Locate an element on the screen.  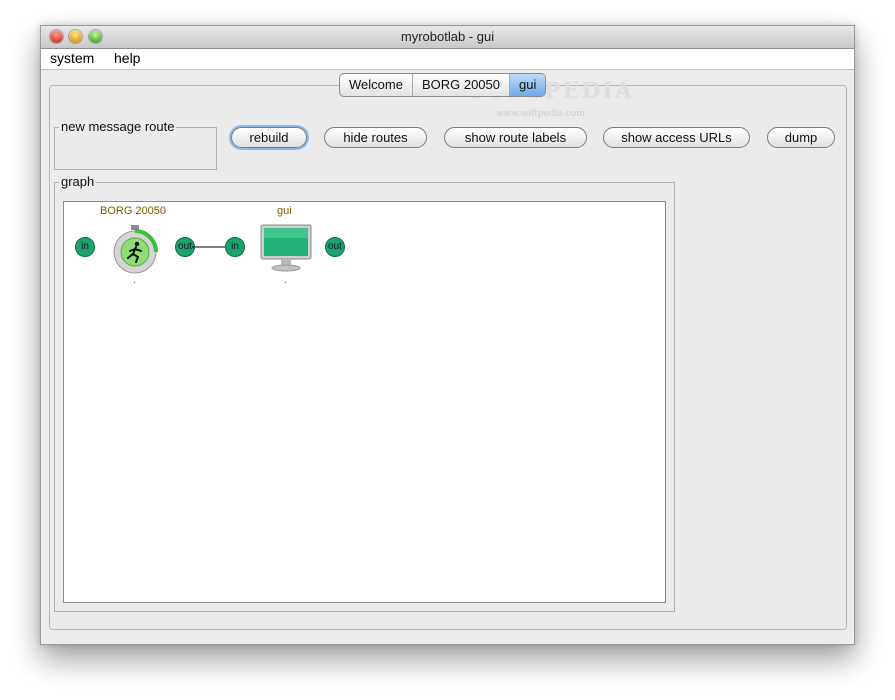
menu-system: system is located at coordinates (72, 58).